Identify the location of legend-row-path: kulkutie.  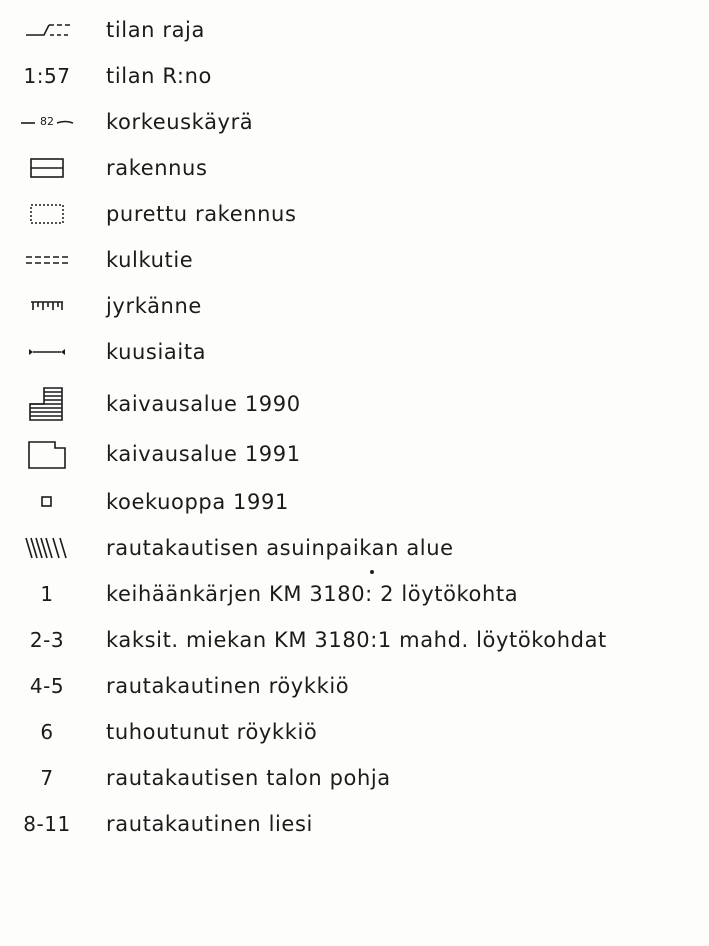
(354, 260).